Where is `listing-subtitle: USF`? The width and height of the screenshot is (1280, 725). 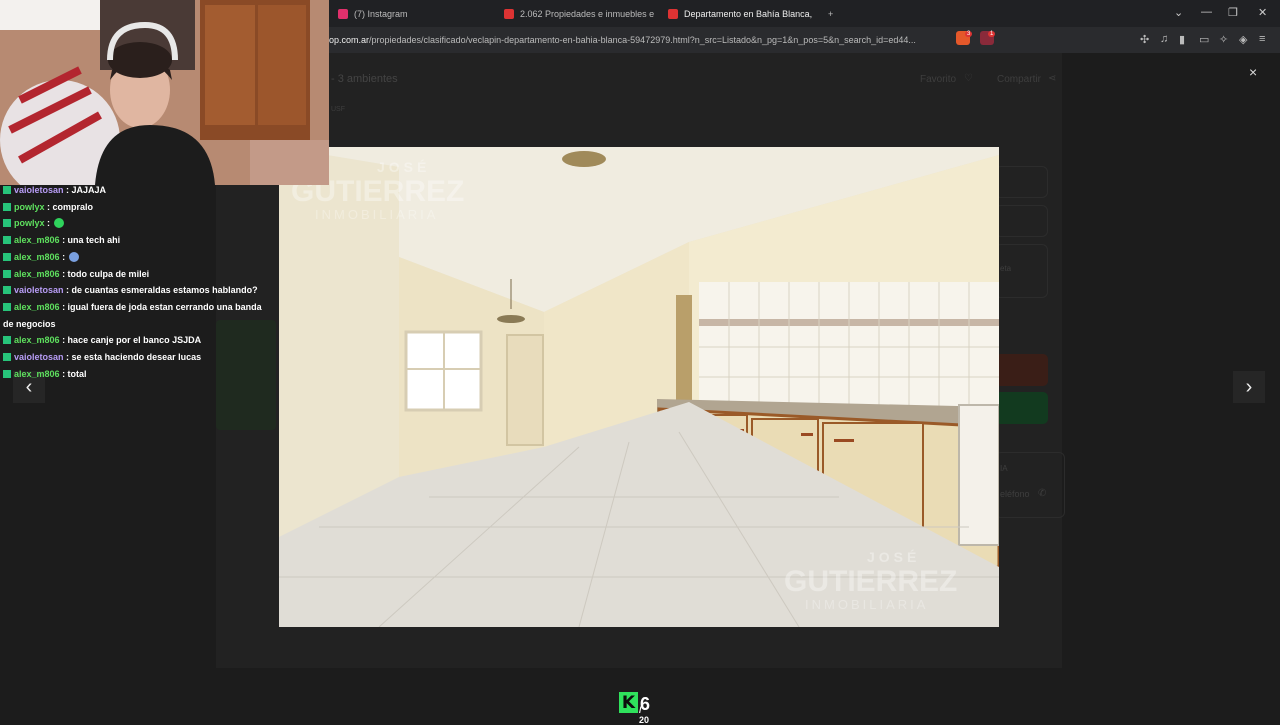 listing-subtitle: USF is located at coordinates (338, 109).